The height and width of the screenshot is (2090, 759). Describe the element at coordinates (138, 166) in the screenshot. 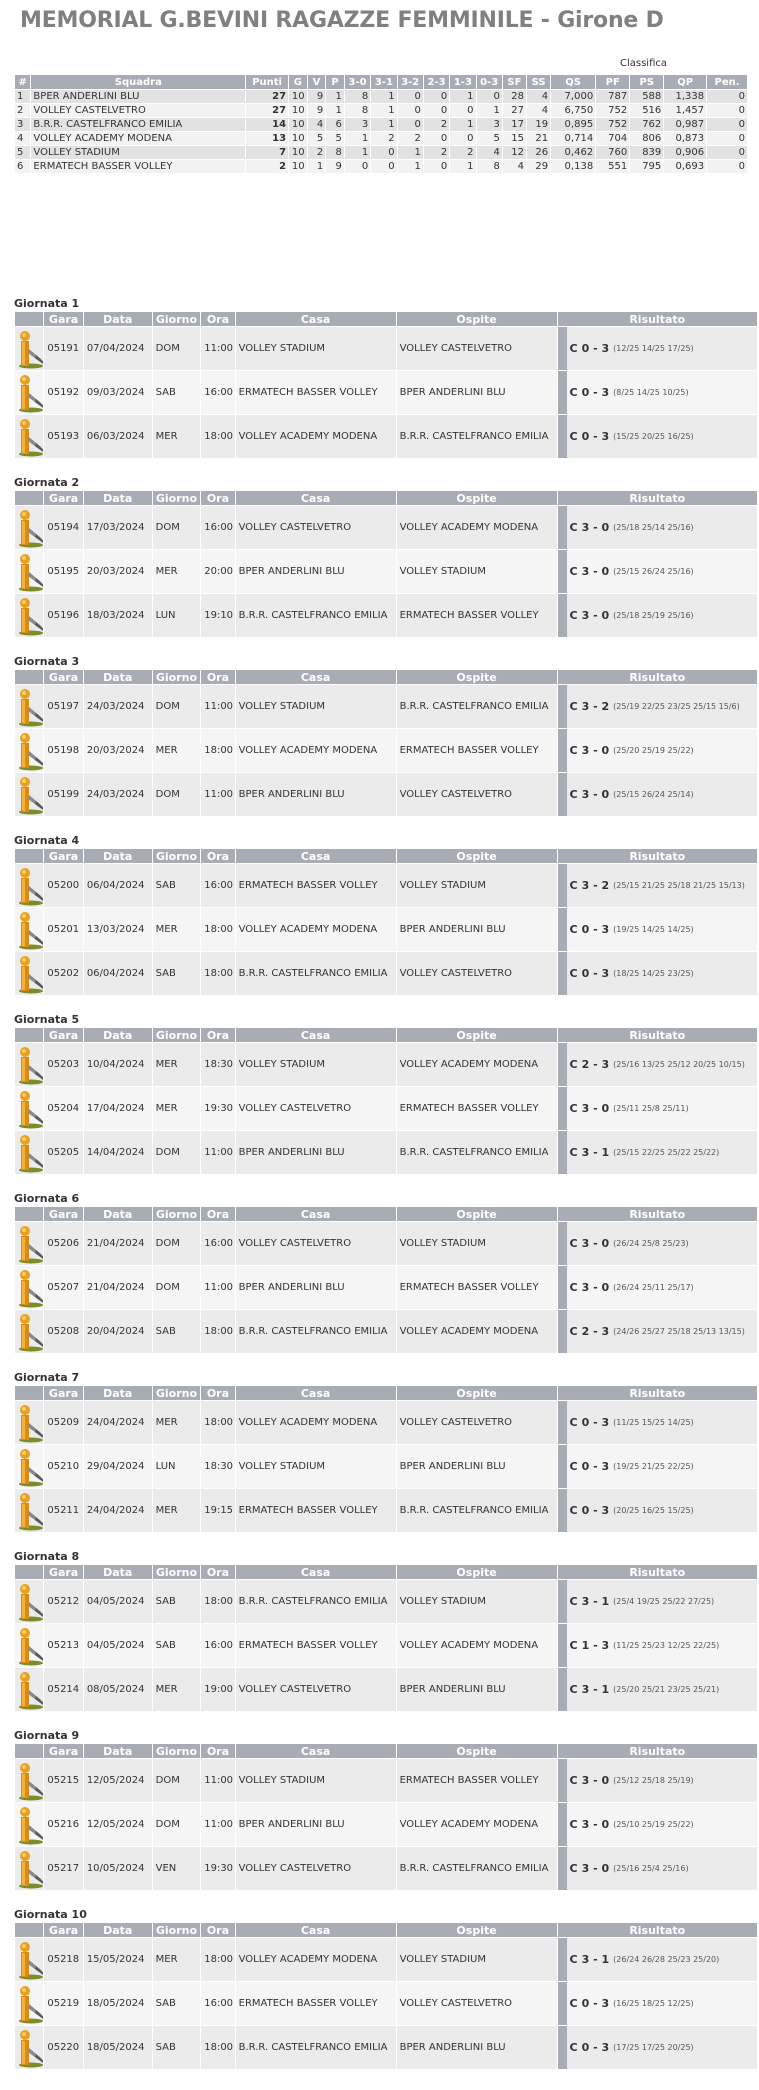

I see `team-cell: ERMATECH BASSER VOLLEY` at that location.